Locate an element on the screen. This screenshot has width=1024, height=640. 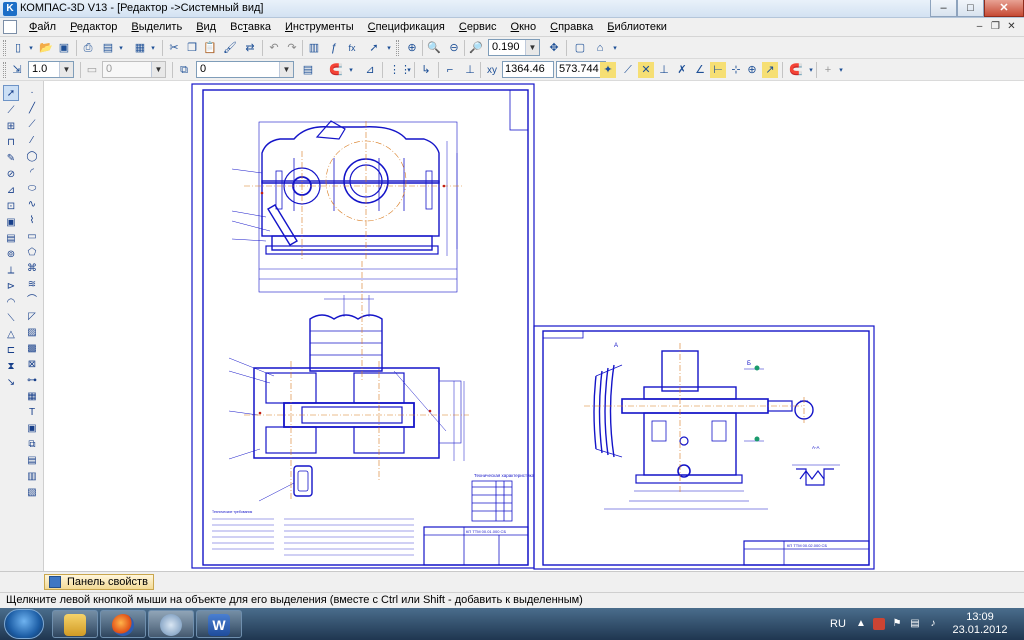
line-scale-combo: 1.0 ▼ is located at coordinates (51, 69).